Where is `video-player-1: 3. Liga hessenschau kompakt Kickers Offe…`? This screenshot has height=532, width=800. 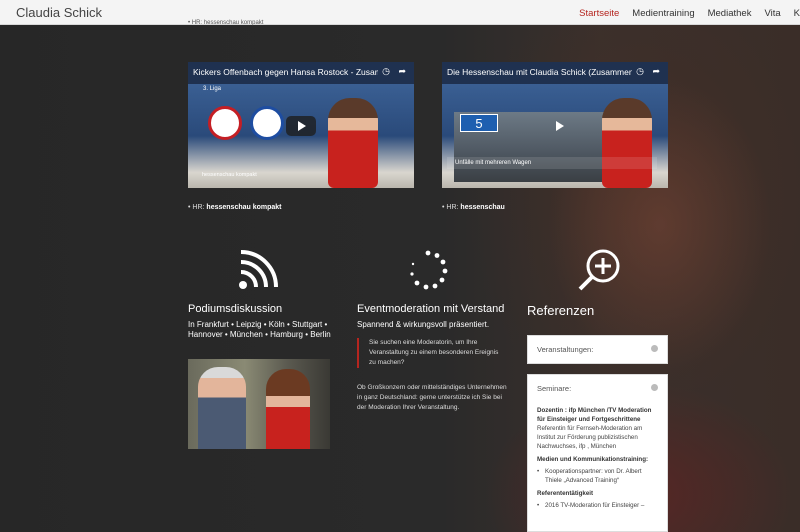
video-player-1: 3. Liga hessenschau kompakt Kickers Offe… is located at coordinates (301, 125).